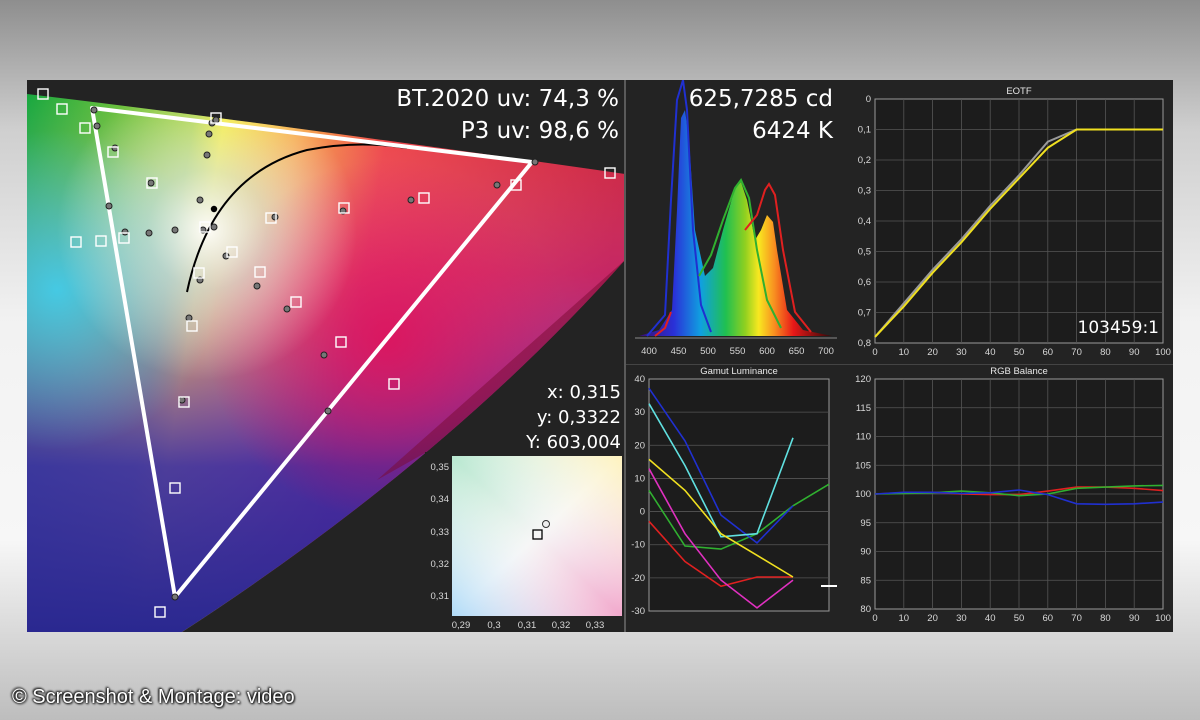 The image size is (1200, 720). Describe the element at coordinates (826, 351) in the screenshot. I see `spectrum-x-tick: 700` at that location.